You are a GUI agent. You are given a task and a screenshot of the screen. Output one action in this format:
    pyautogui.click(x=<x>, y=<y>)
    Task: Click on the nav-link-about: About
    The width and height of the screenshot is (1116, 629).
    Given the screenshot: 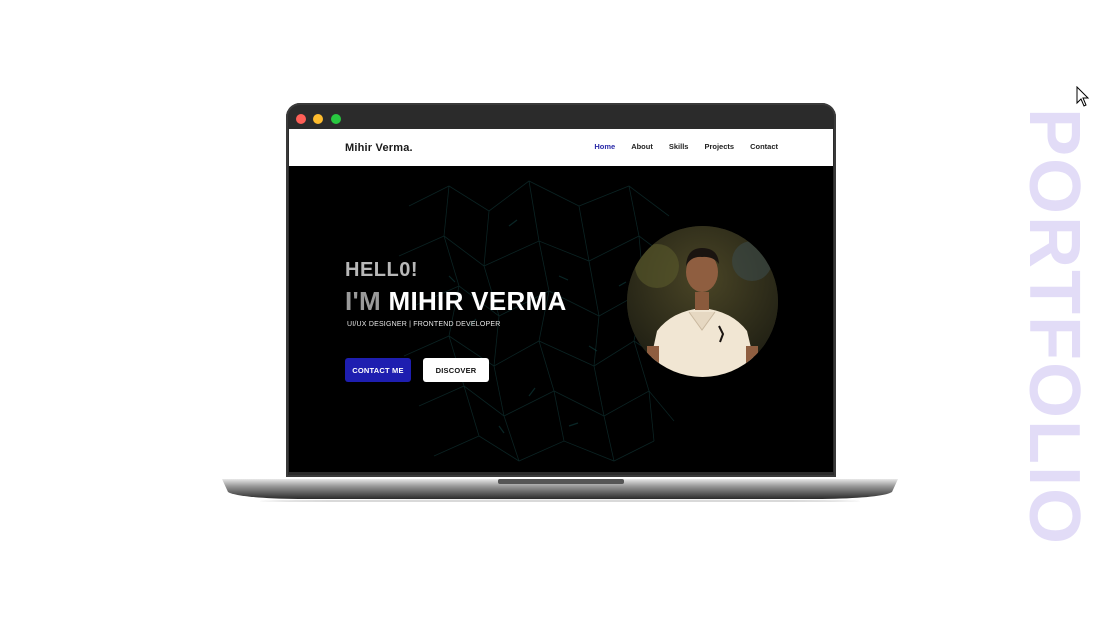 What is the action you would take?
    pyautogui.click(x=642, y=146)
    